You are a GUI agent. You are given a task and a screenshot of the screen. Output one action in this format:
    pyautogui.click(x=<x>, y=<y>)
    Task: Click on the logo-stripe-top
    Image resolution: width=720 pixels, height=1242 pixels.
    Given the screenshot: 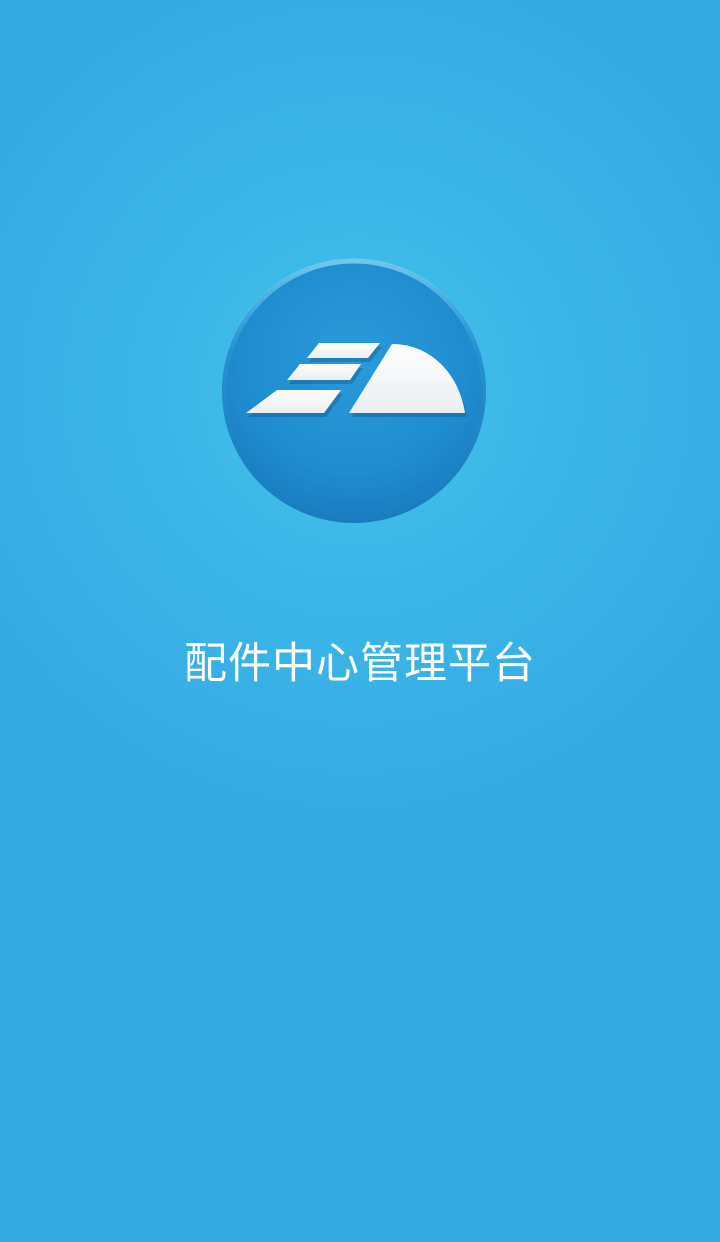 What is the action you would take?
    pyautogui.click(x=343, y=350)
    